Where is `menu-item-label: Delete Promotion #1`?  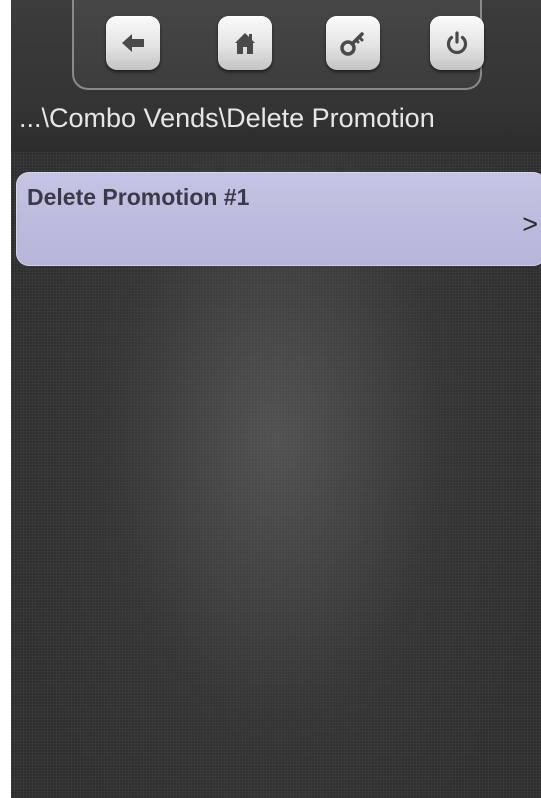 menu-item-label: Delete Promotion #1 is located at coordinates (138, 197).